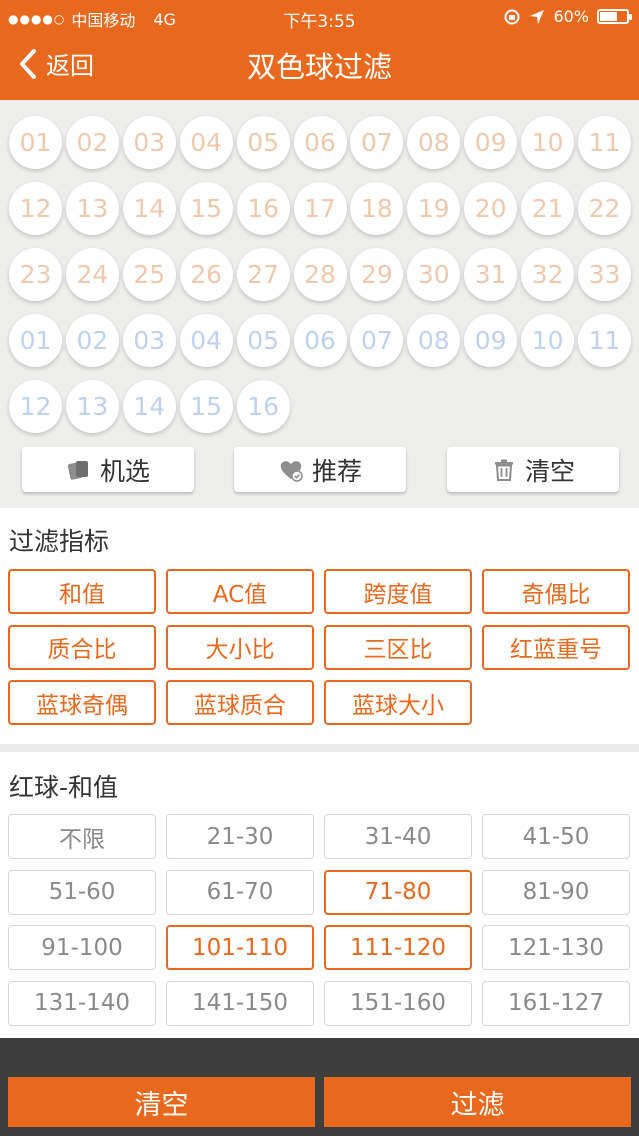  What do you see at coordinates (512, 16) in the screenshot?
I see `orientation-lock-icon` at bounding box center [512, 16].